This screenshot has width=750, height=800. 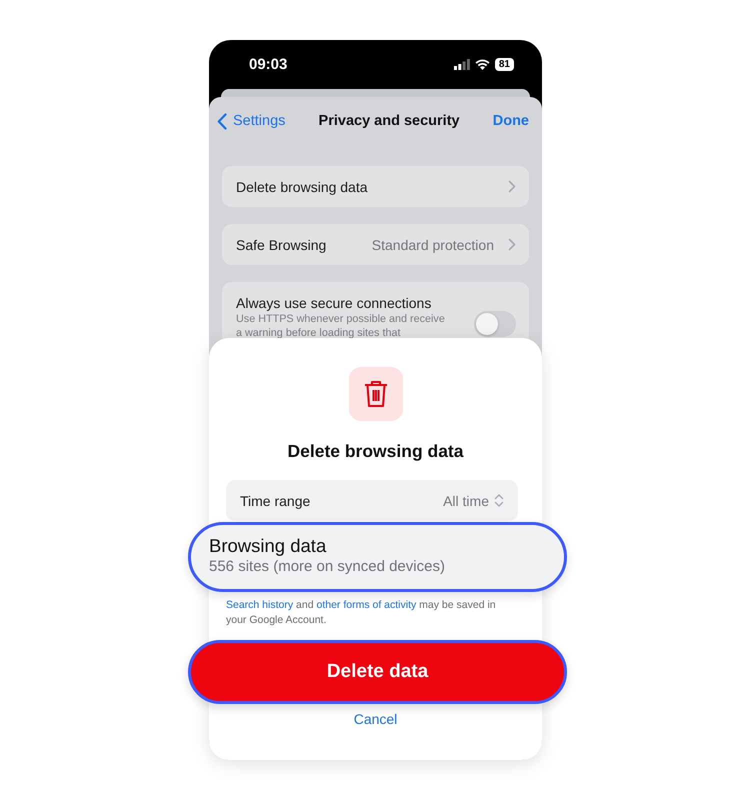 I want to click on status-time: 09:03, so click(x=268, y=64).